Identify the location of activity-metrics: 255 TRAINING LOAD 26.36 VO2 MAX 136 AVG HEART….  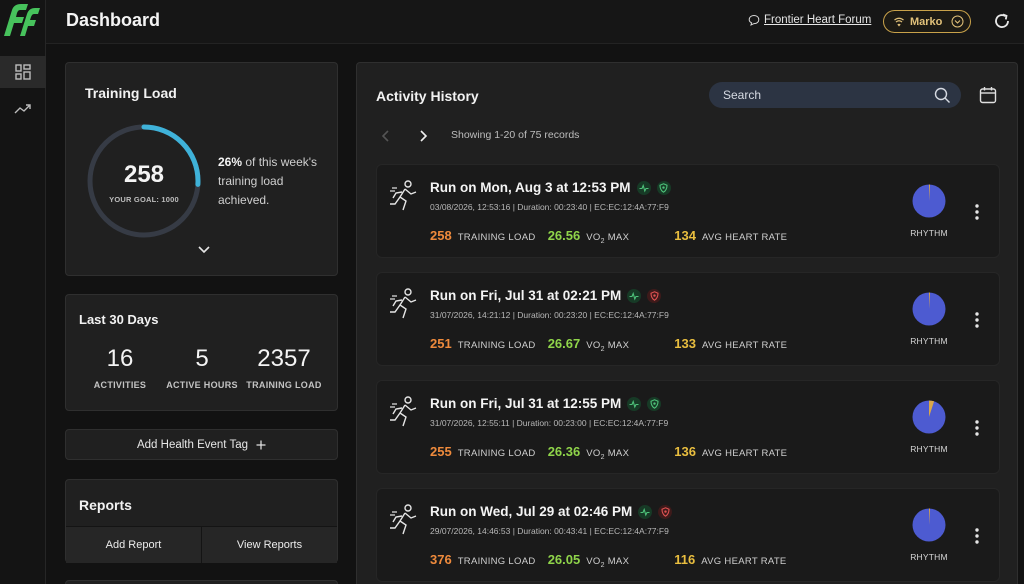
(608, 452).